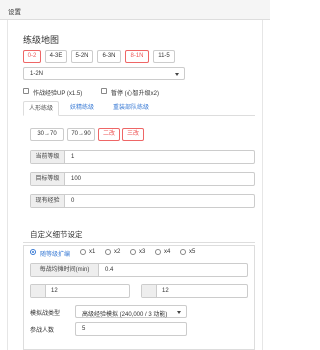  What do you see at coordinates (41, 108) in the screenshot?
I see `tab-doll-leveling: 人形练级` at bounding box center [41, 108].